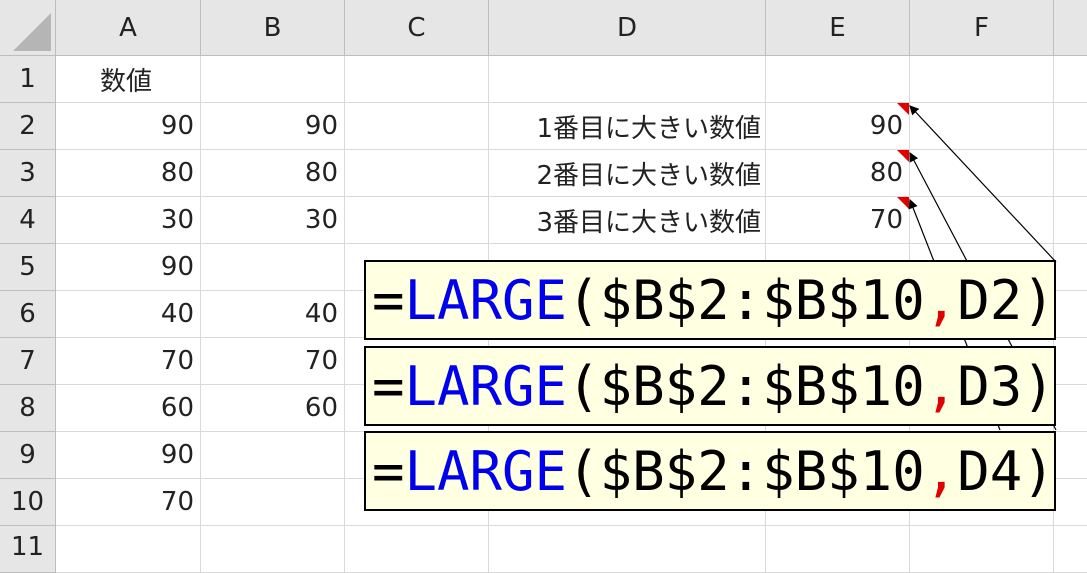 This screenshot has width=1087, height=573. I want to click on cell-a1: 数値, so click(128, 79).